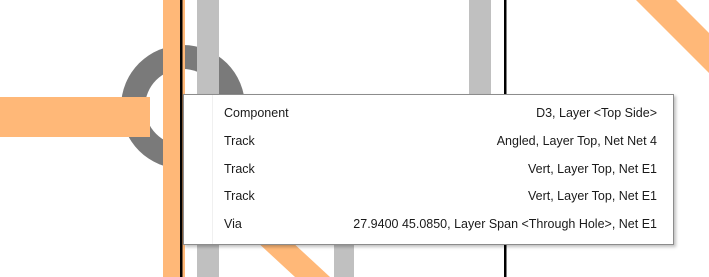  What do you see at coordinates (292, 258) in the screenshot?
I see `track-angled-bottom` at bounding box center [292, 258].